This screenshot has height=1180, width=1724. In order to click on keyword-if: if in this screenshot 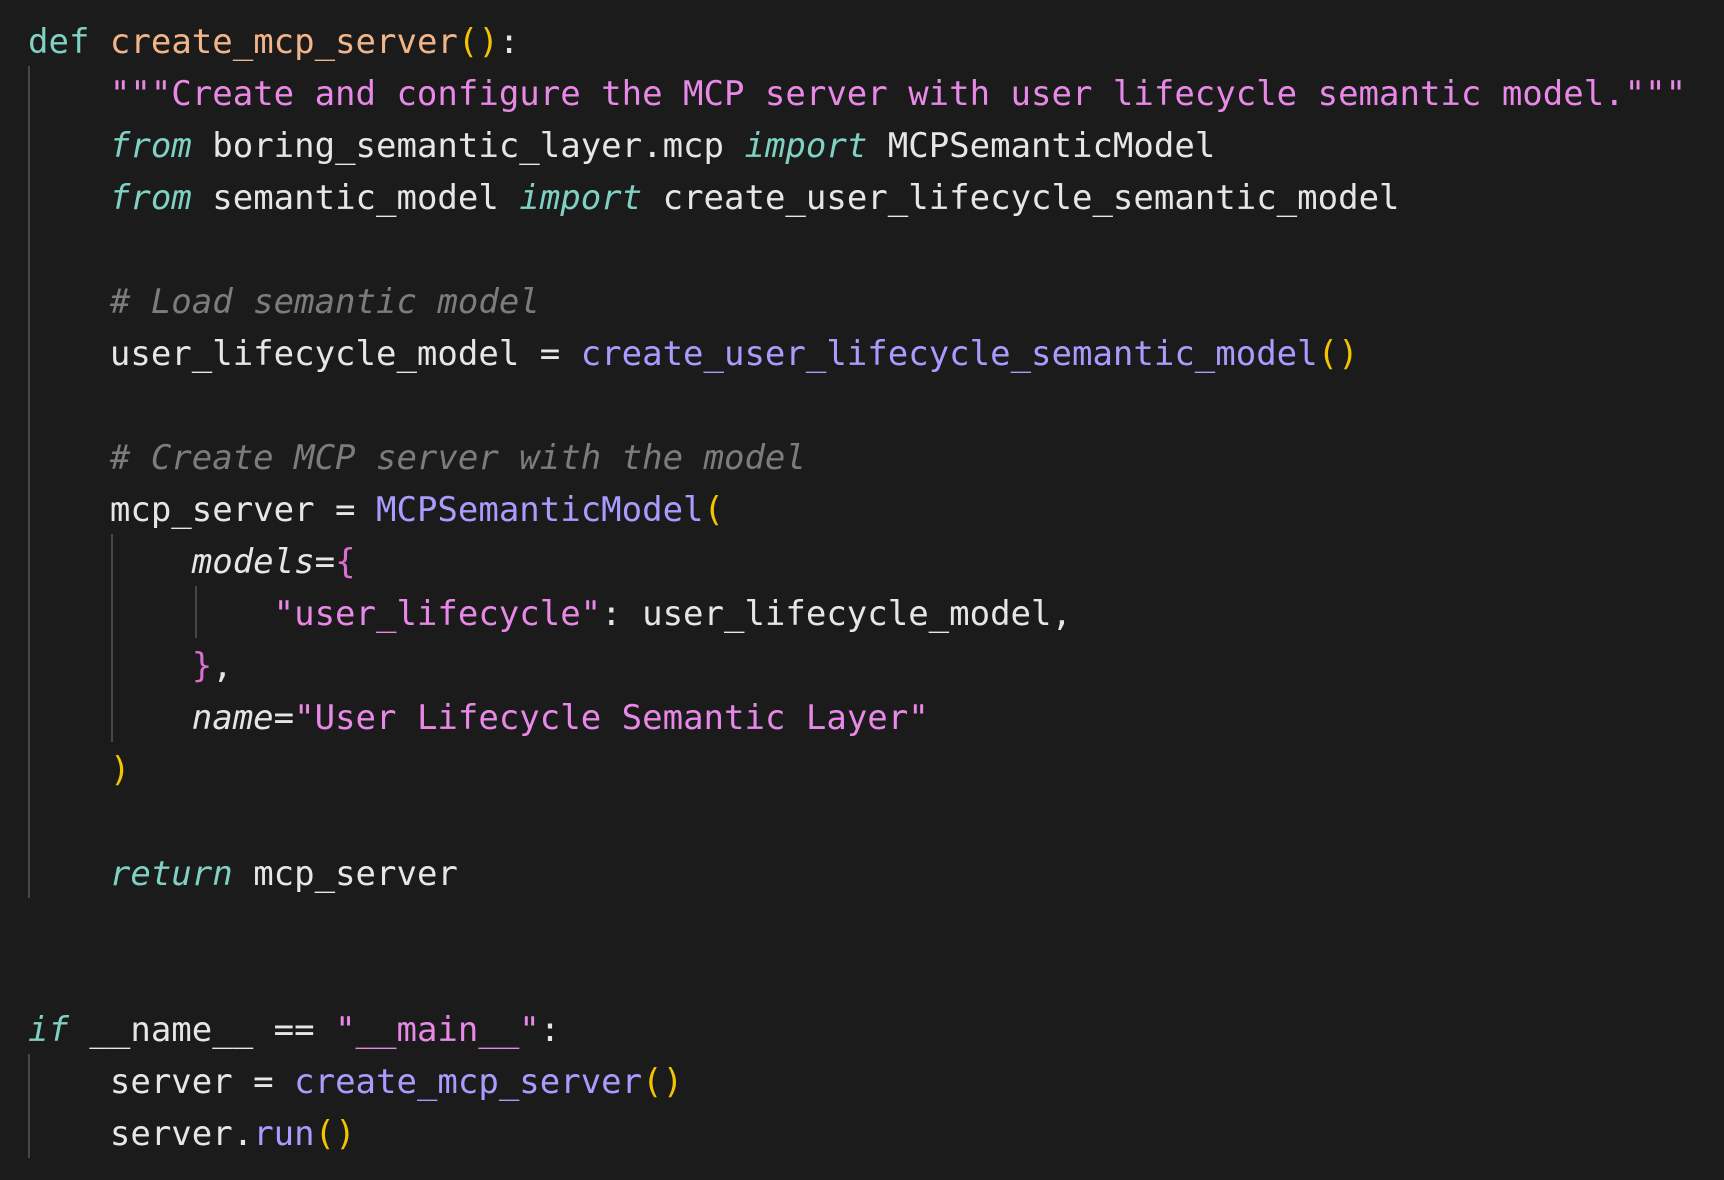, I will do `click(48, 1030)`.